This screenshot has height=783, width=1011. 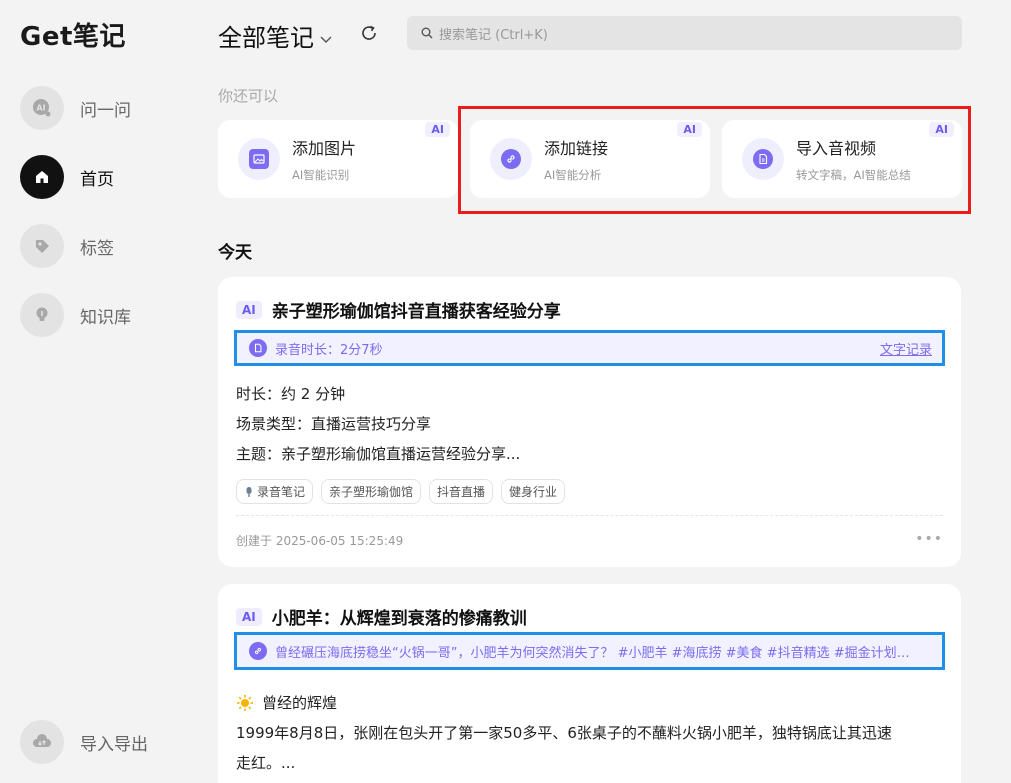 I want to click on page-title: 全部笔记, so click(x=266, y=38).